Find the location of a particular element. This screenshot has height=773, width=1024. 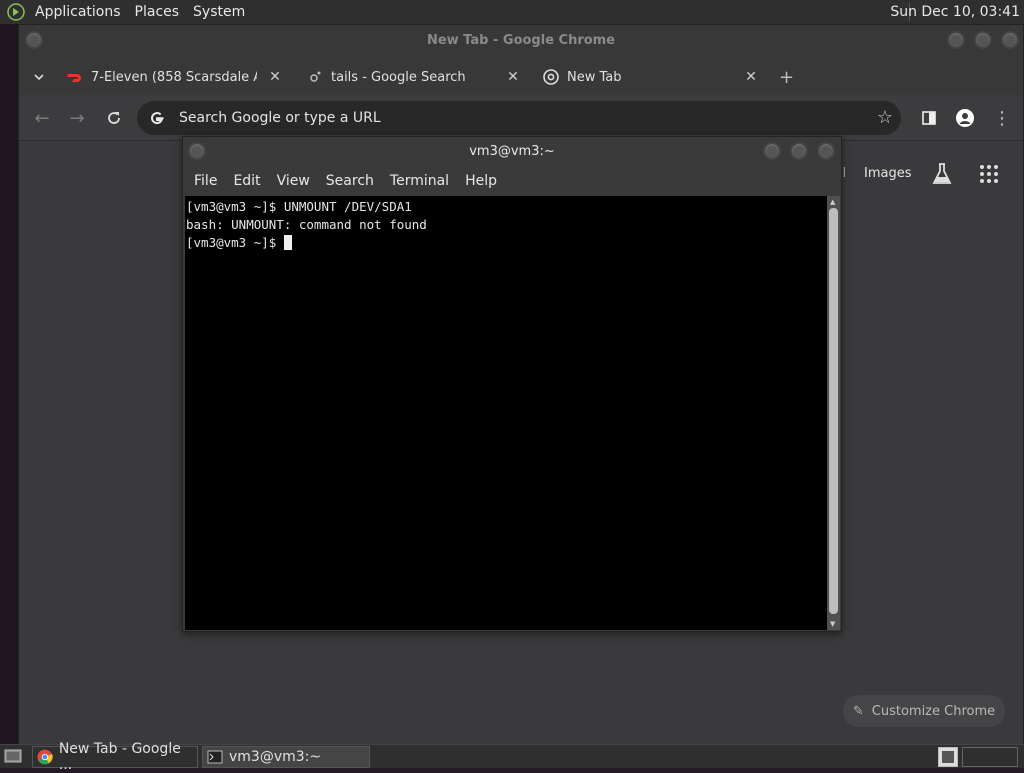

terminal-line: bash: UNMOUNT: command not found is located at coordinates (306, 224).